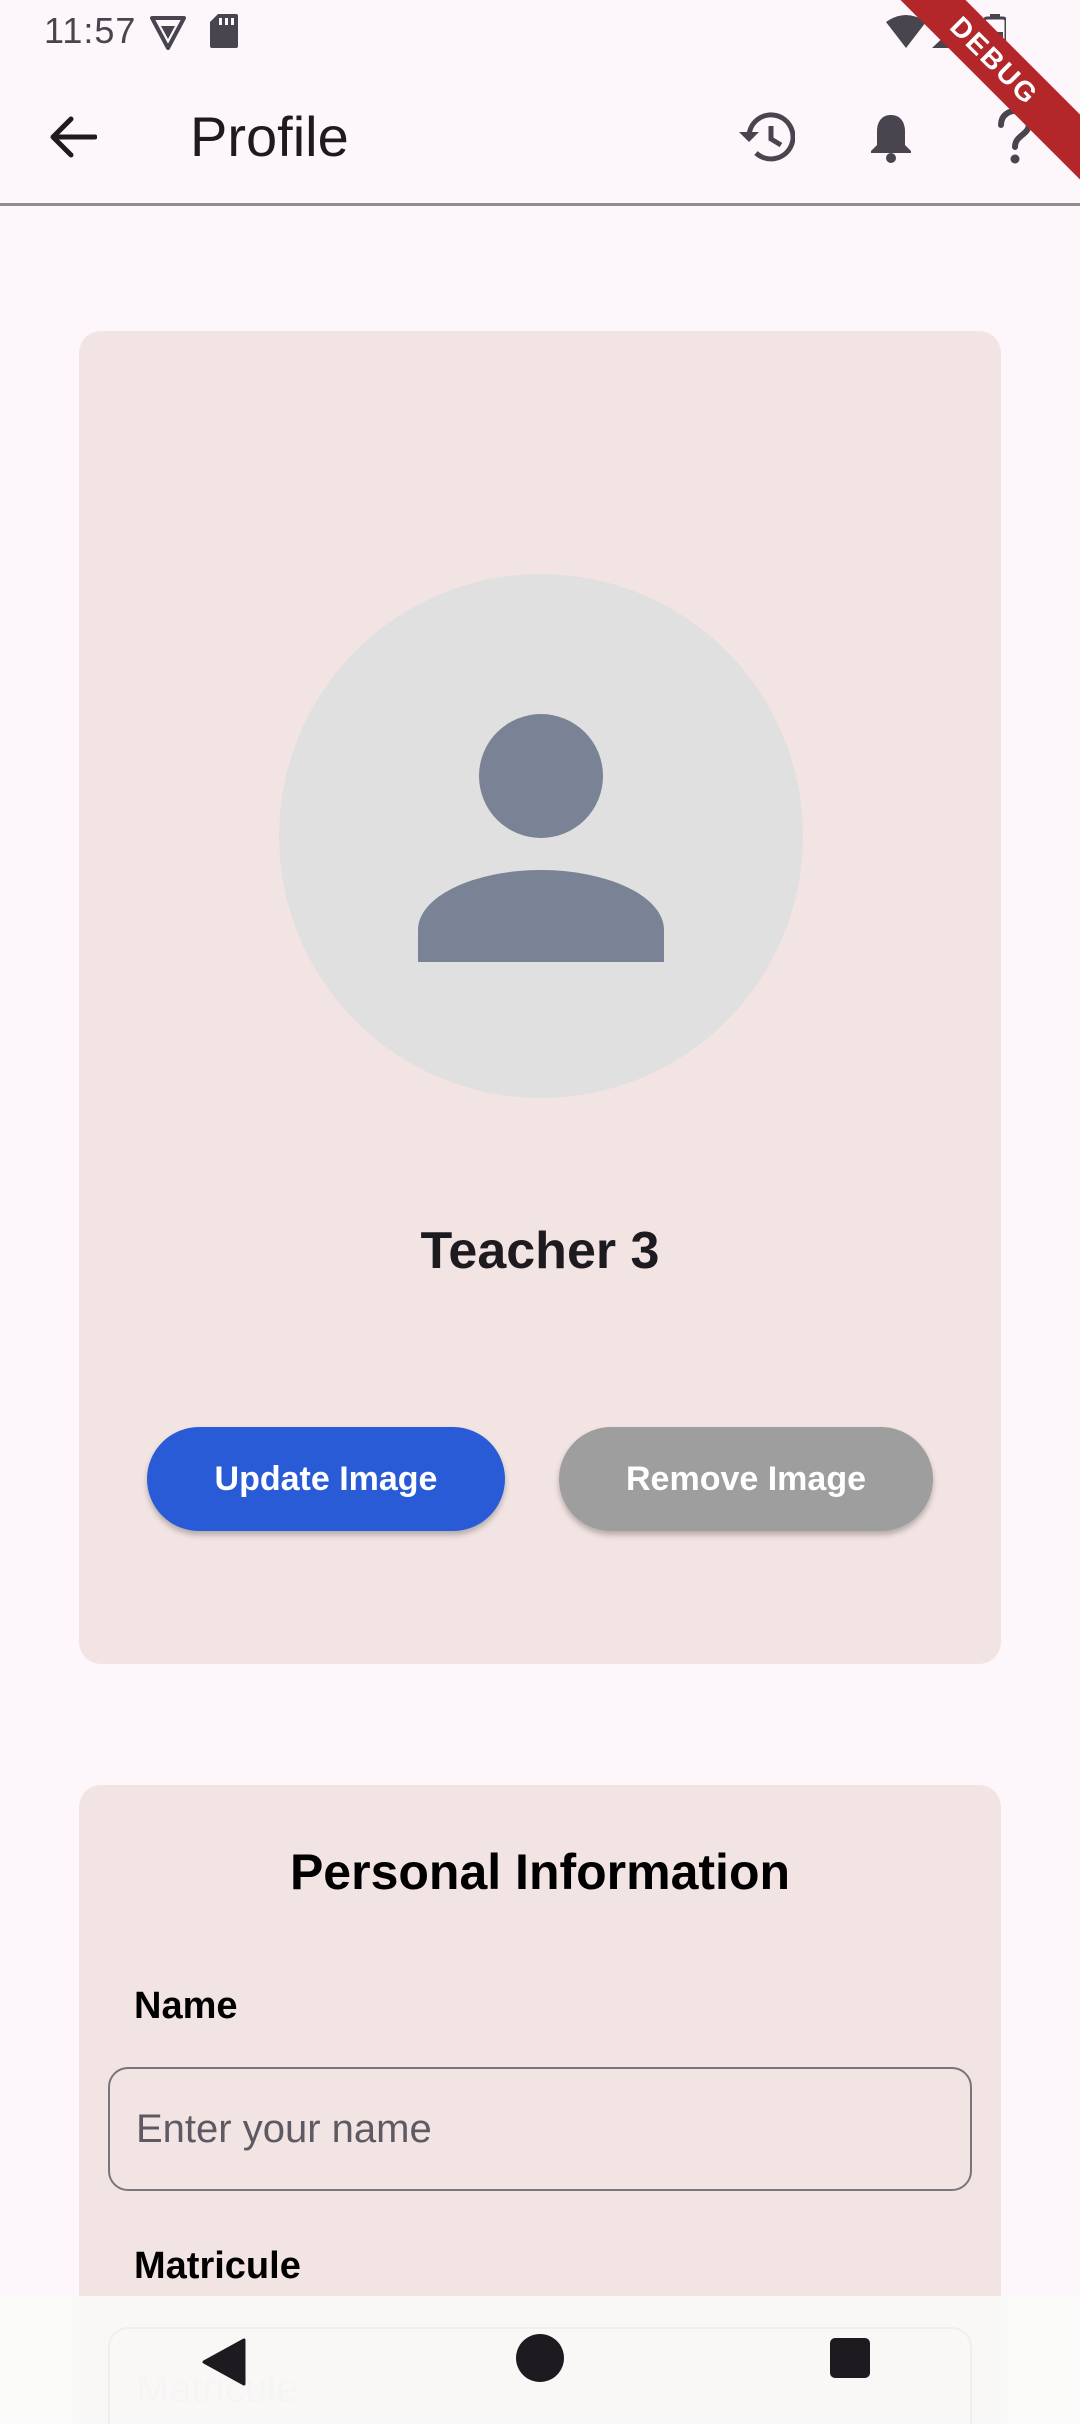  I want to click on profile-name: Teacher 3, so click(540, 1251).